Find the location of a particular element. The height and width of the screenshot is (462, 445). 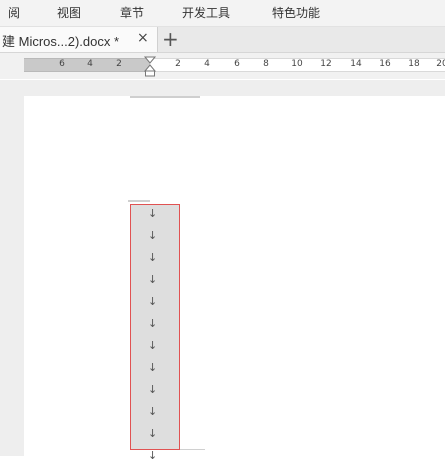

menu-section: 章节 is located at coordinates (132, 13).